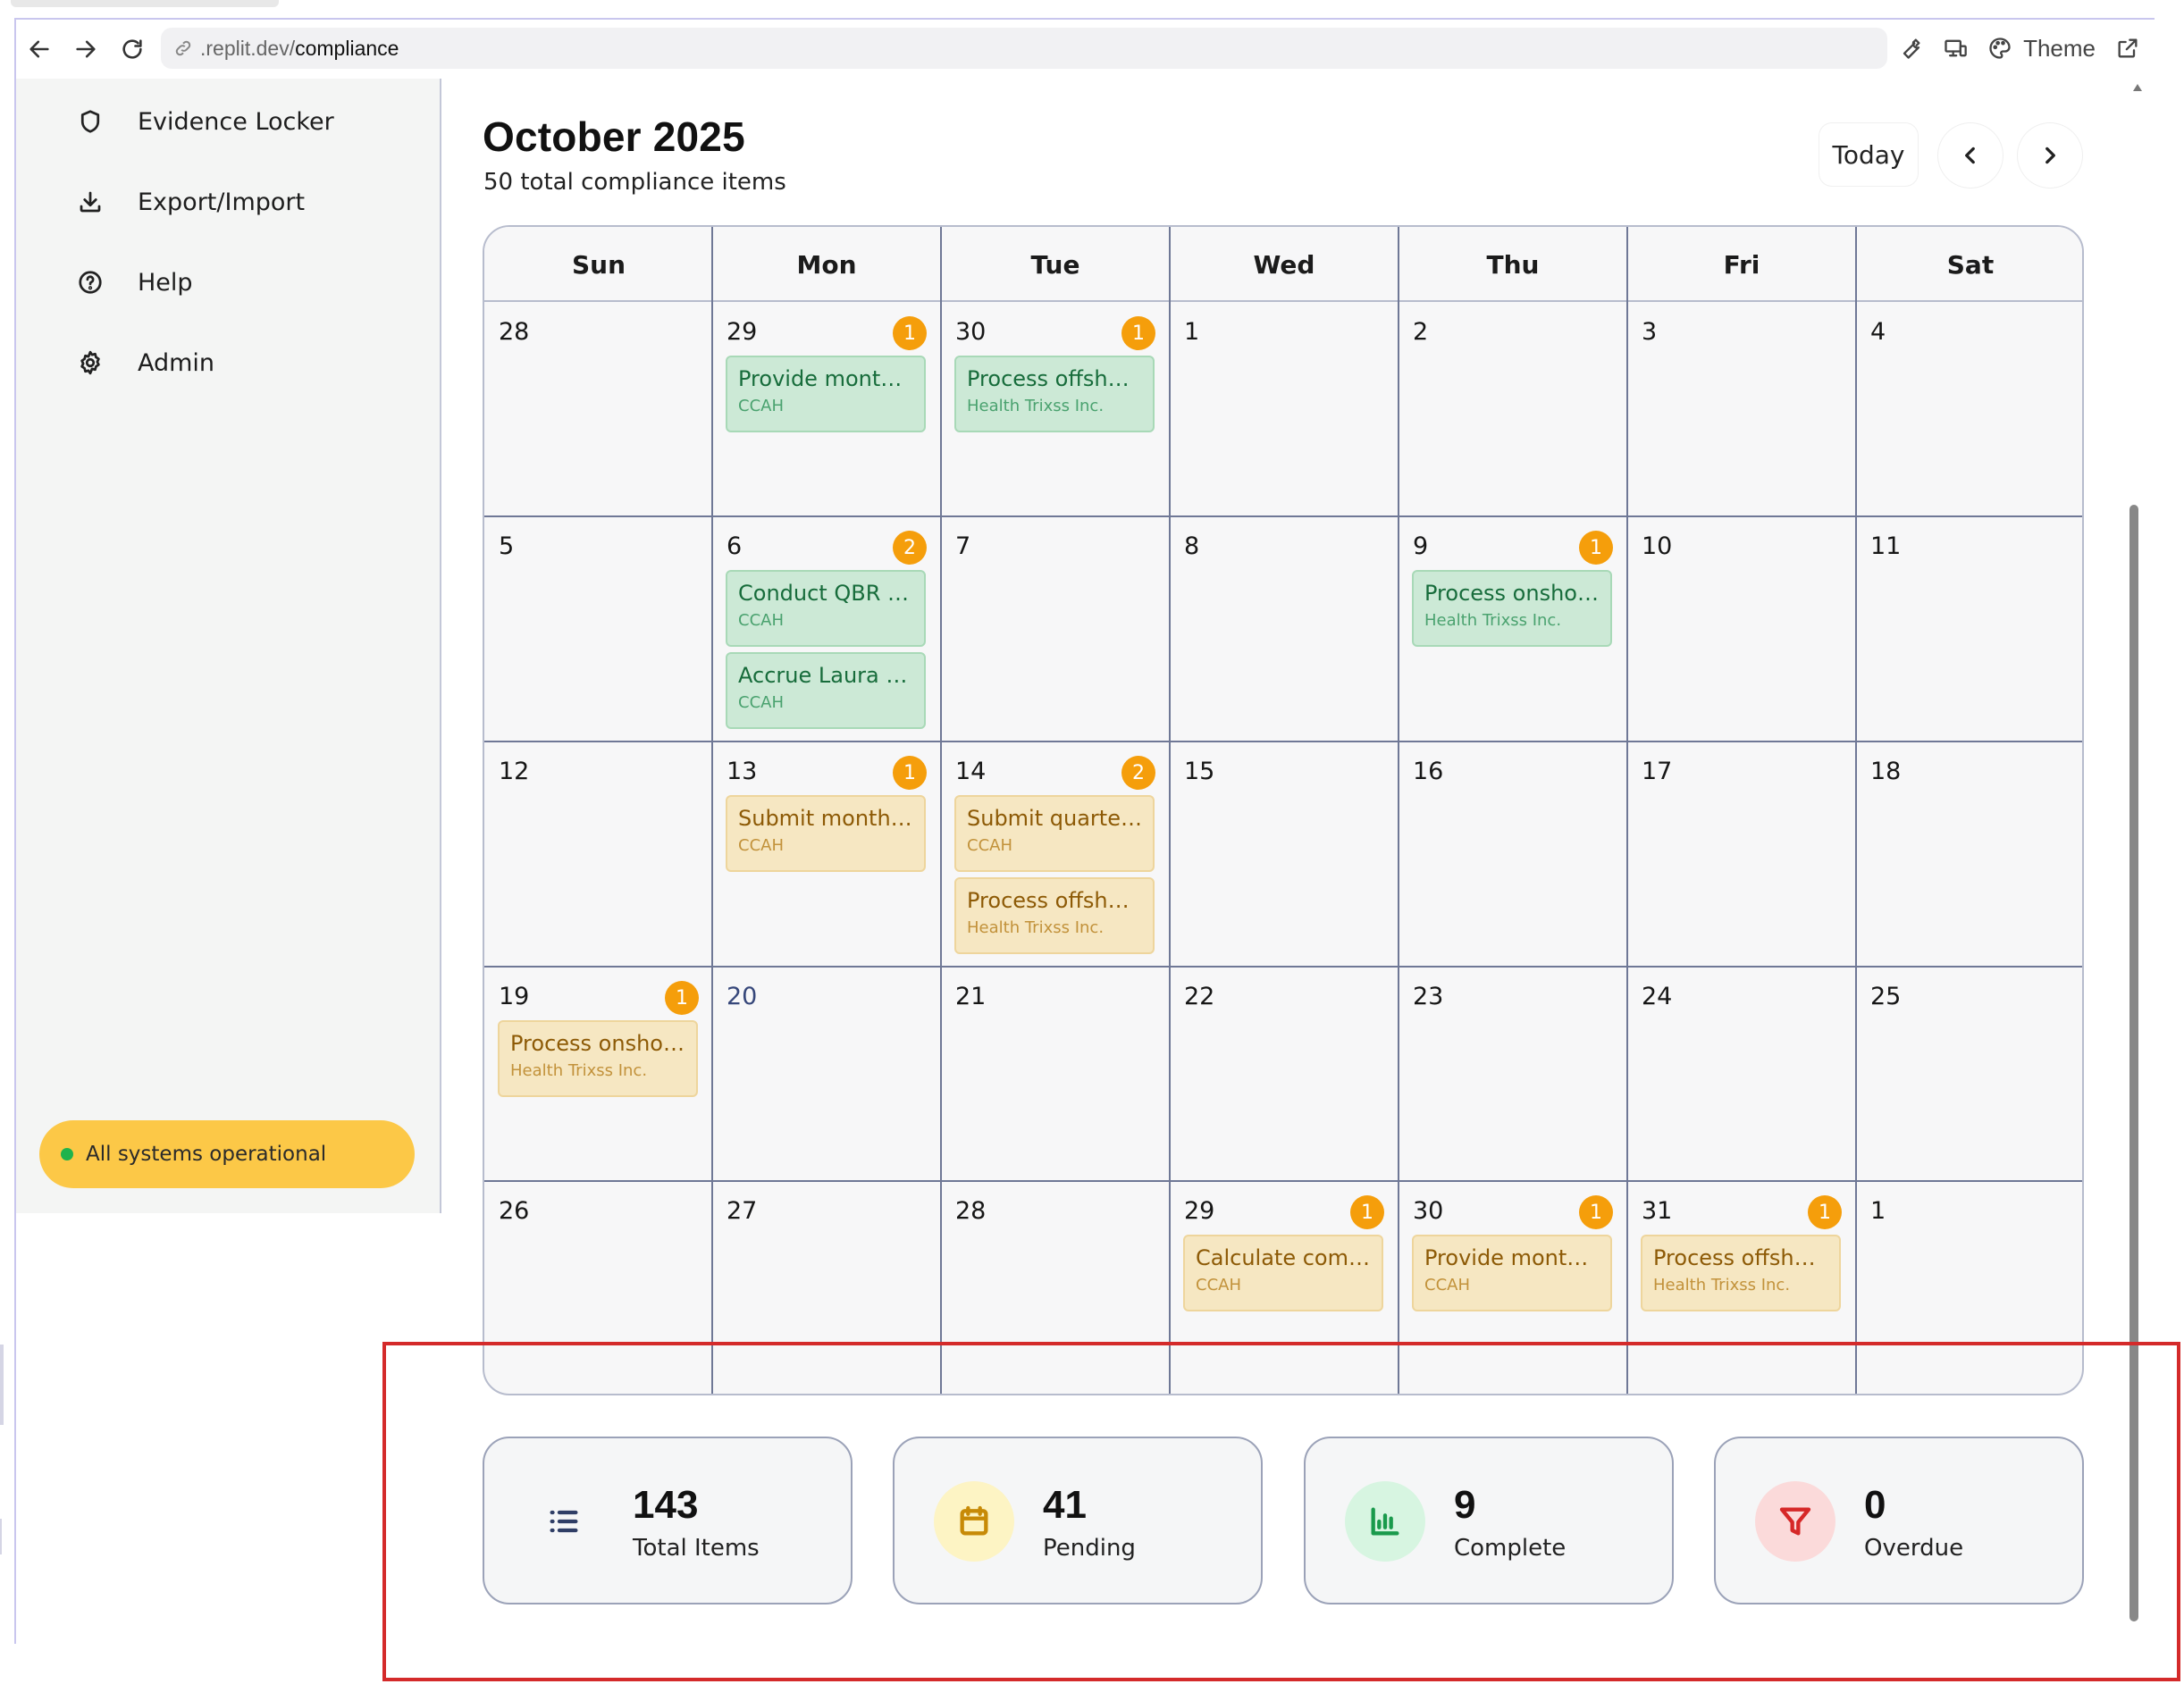 Image resolution: width=2184 pixels, height=1684 pixels. What do you see at coordinates (826, 1074) in the screenshot?
I see `calendar-day-cell: 20` at bounding box center [826, 1074].